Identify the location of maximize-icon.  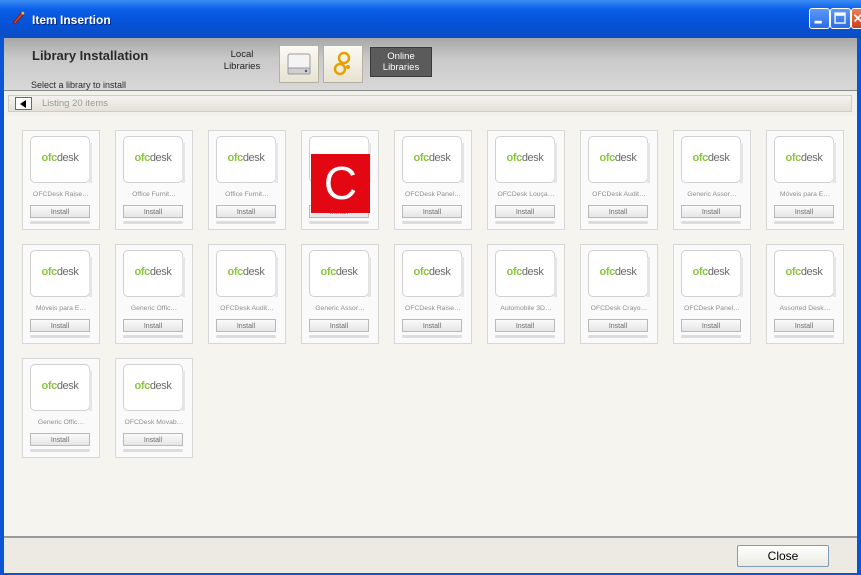
(840, 18).